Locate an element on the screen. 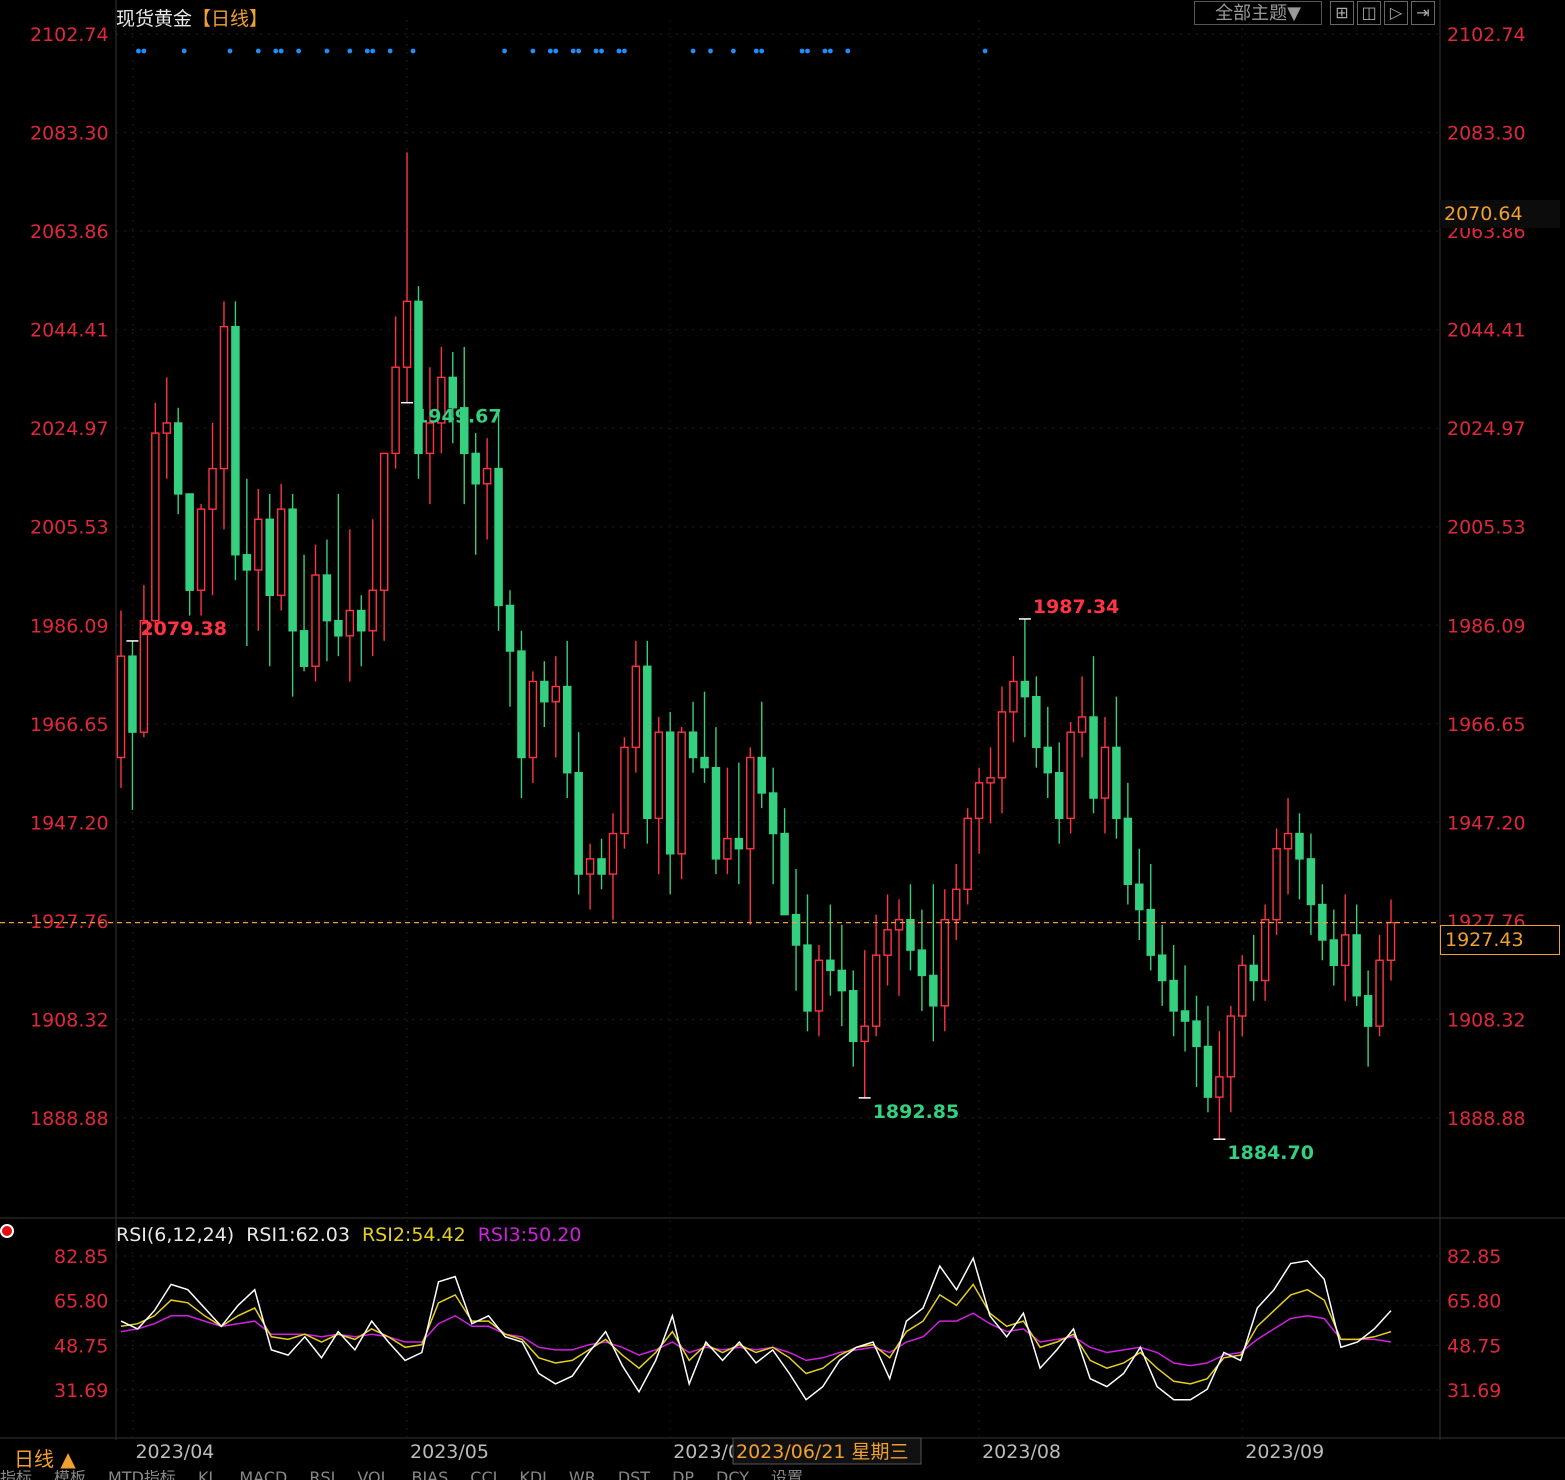 The image size is (1565, 1480). rsi-axis-label-left: 65.80 is located at coordinates (81, 1302).